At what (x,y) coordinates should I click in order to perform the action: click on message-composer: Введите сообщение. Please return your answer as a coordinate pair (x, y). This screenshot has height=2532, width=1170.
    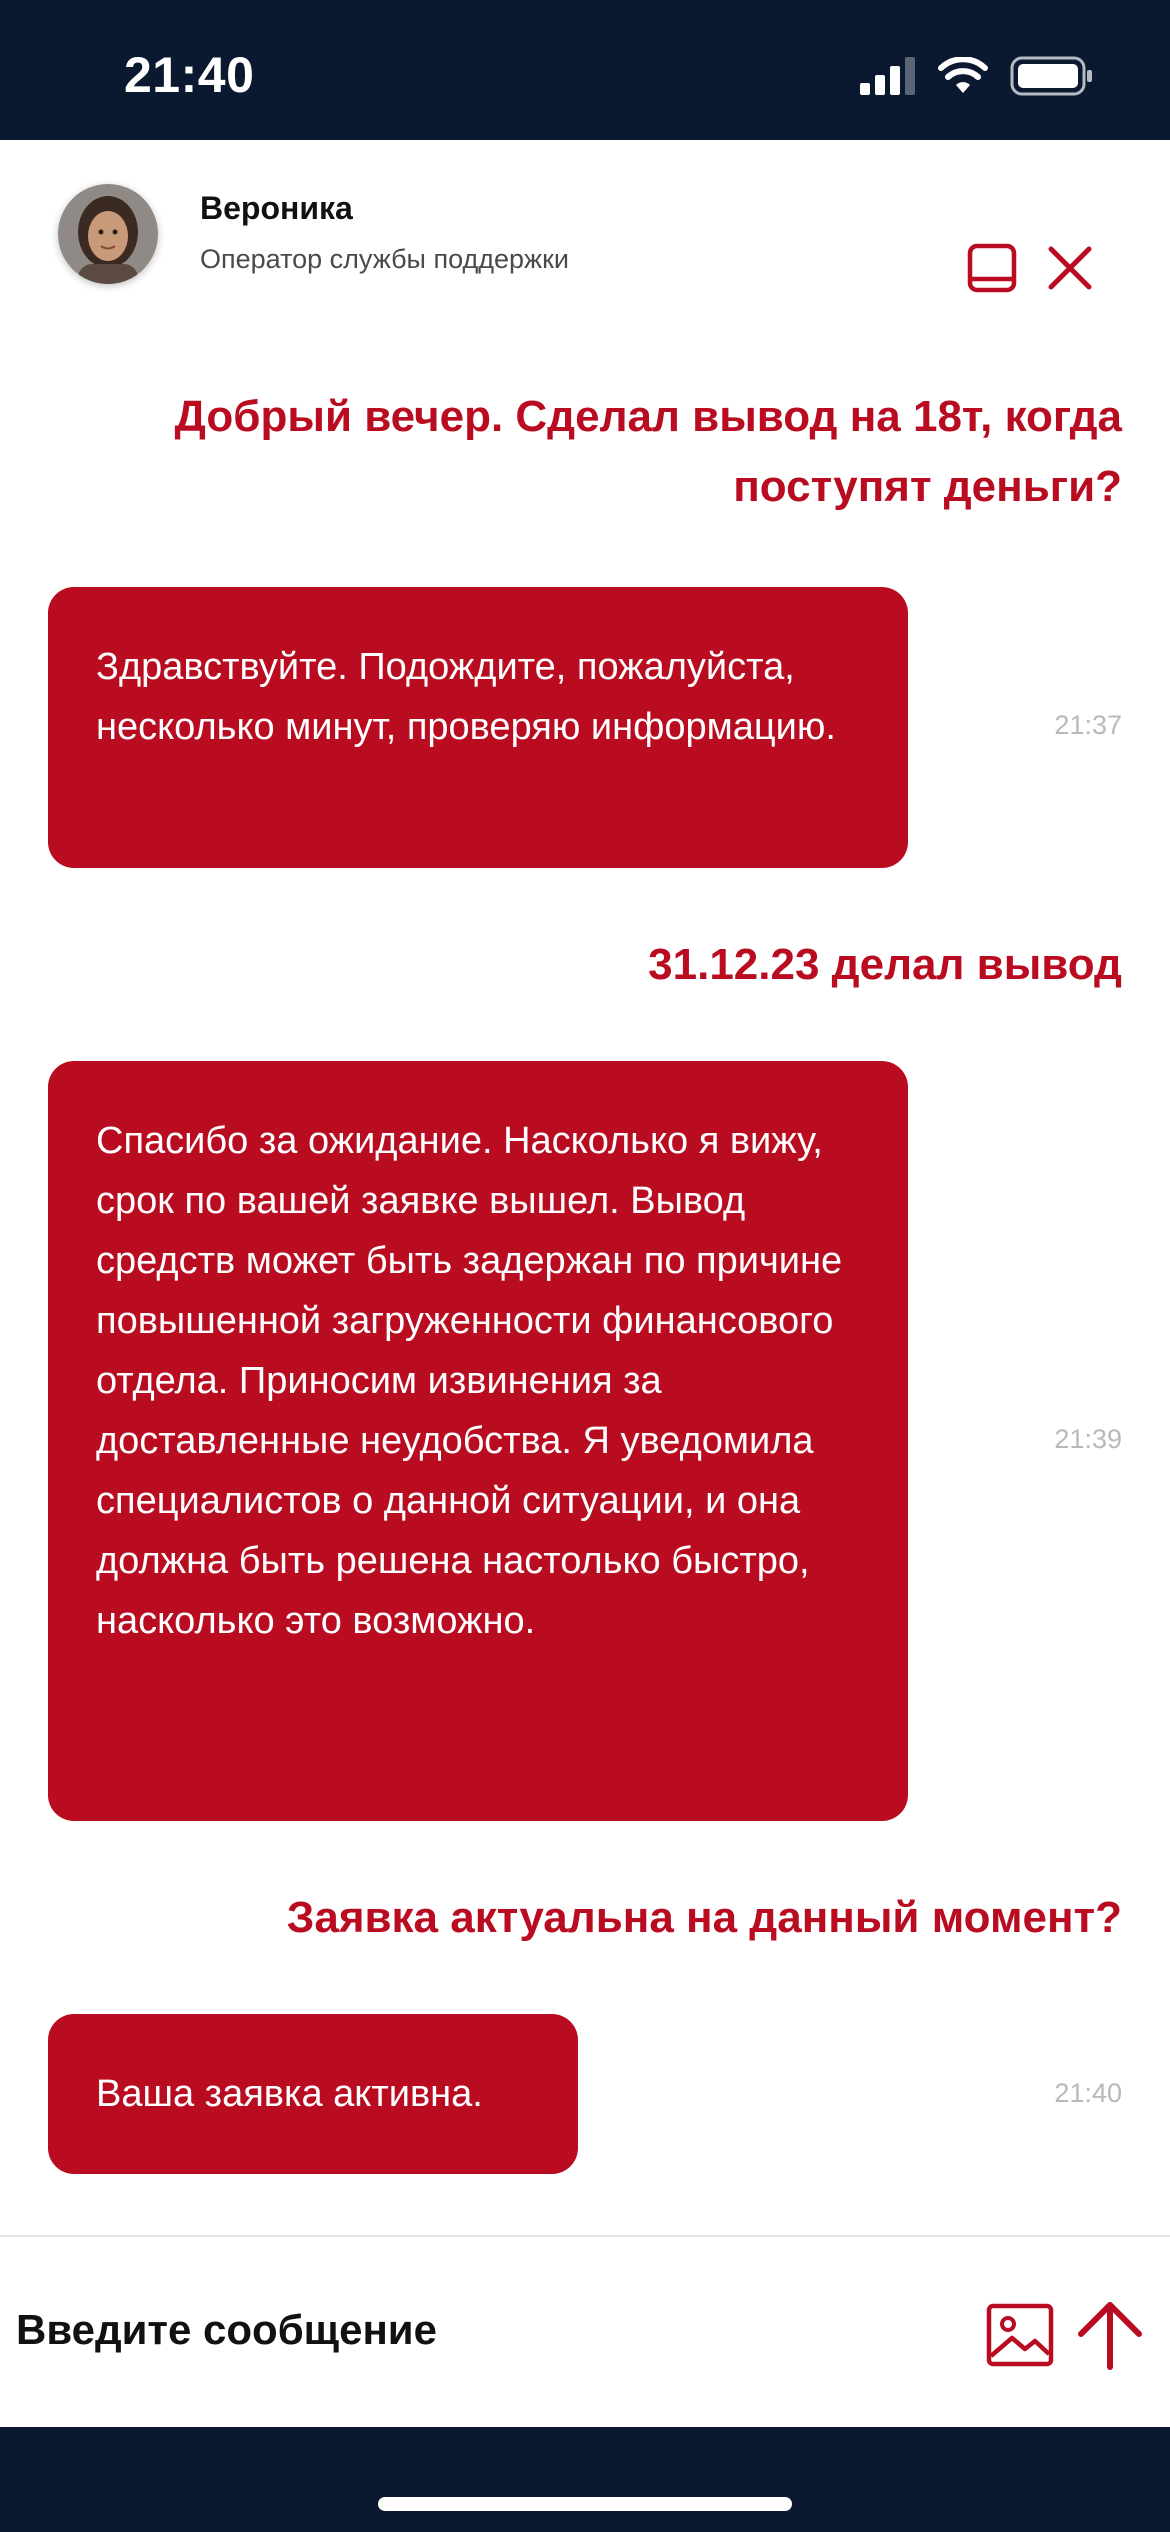
    Looking at the image, I should click on (585, 2332).